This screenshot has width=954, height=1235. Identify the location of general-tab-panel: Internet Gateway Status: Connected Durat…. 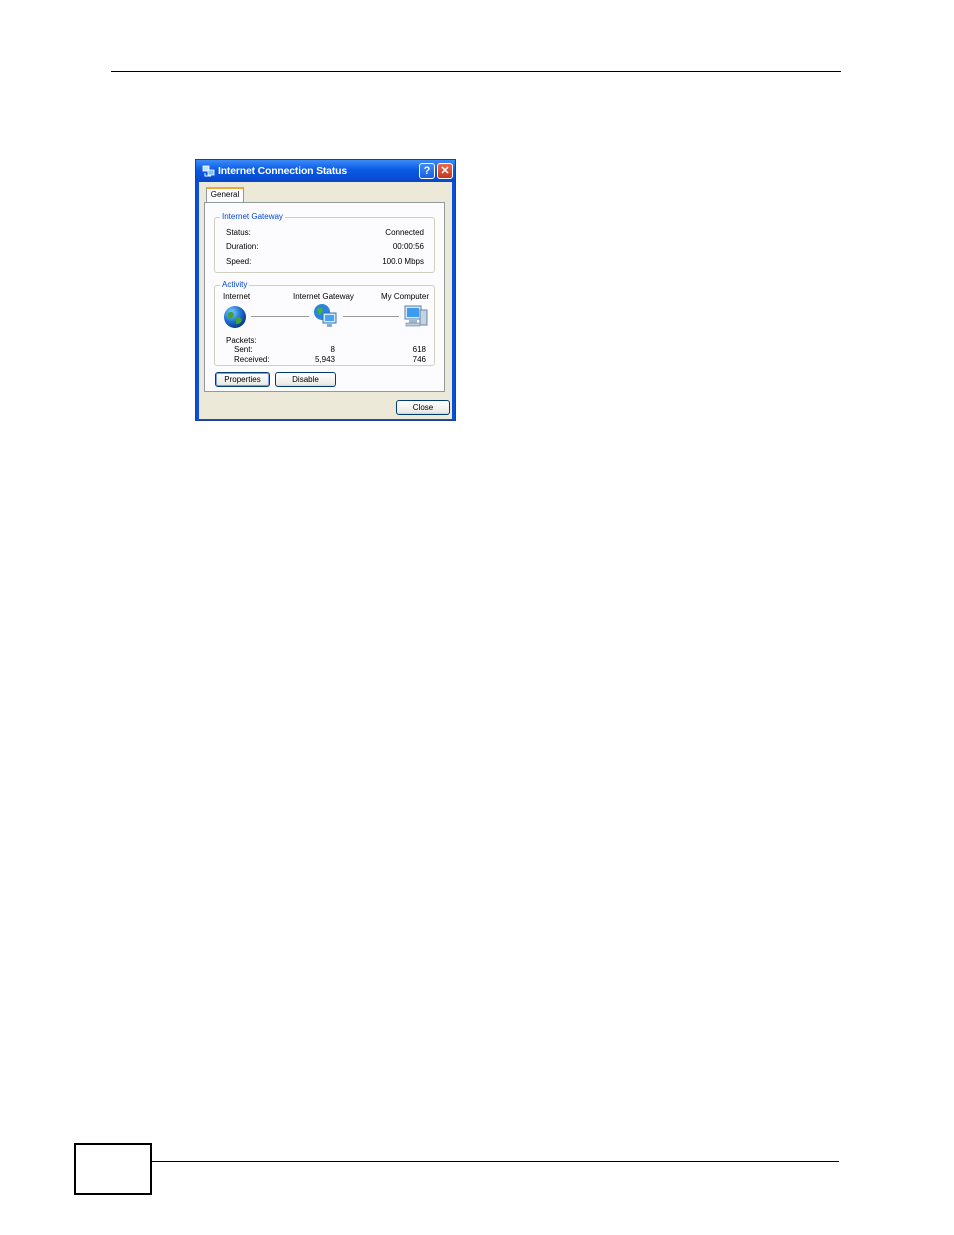
(324, 297).